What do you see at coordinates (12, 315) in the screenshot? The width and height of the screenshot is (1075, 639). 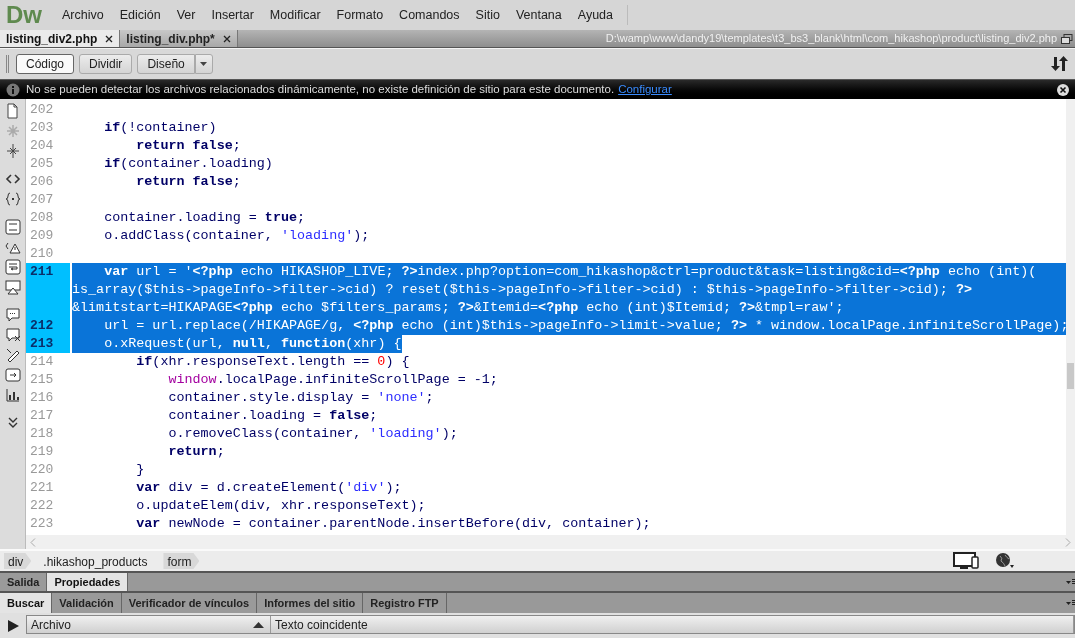 I see `comment-icon` at bounding box center [12, 315].